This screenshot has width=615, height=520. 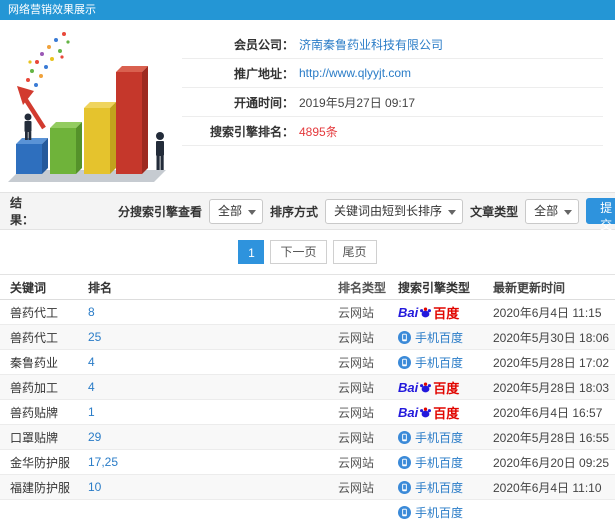 I want to click on confetti-dots, so click(x=48, y=59).